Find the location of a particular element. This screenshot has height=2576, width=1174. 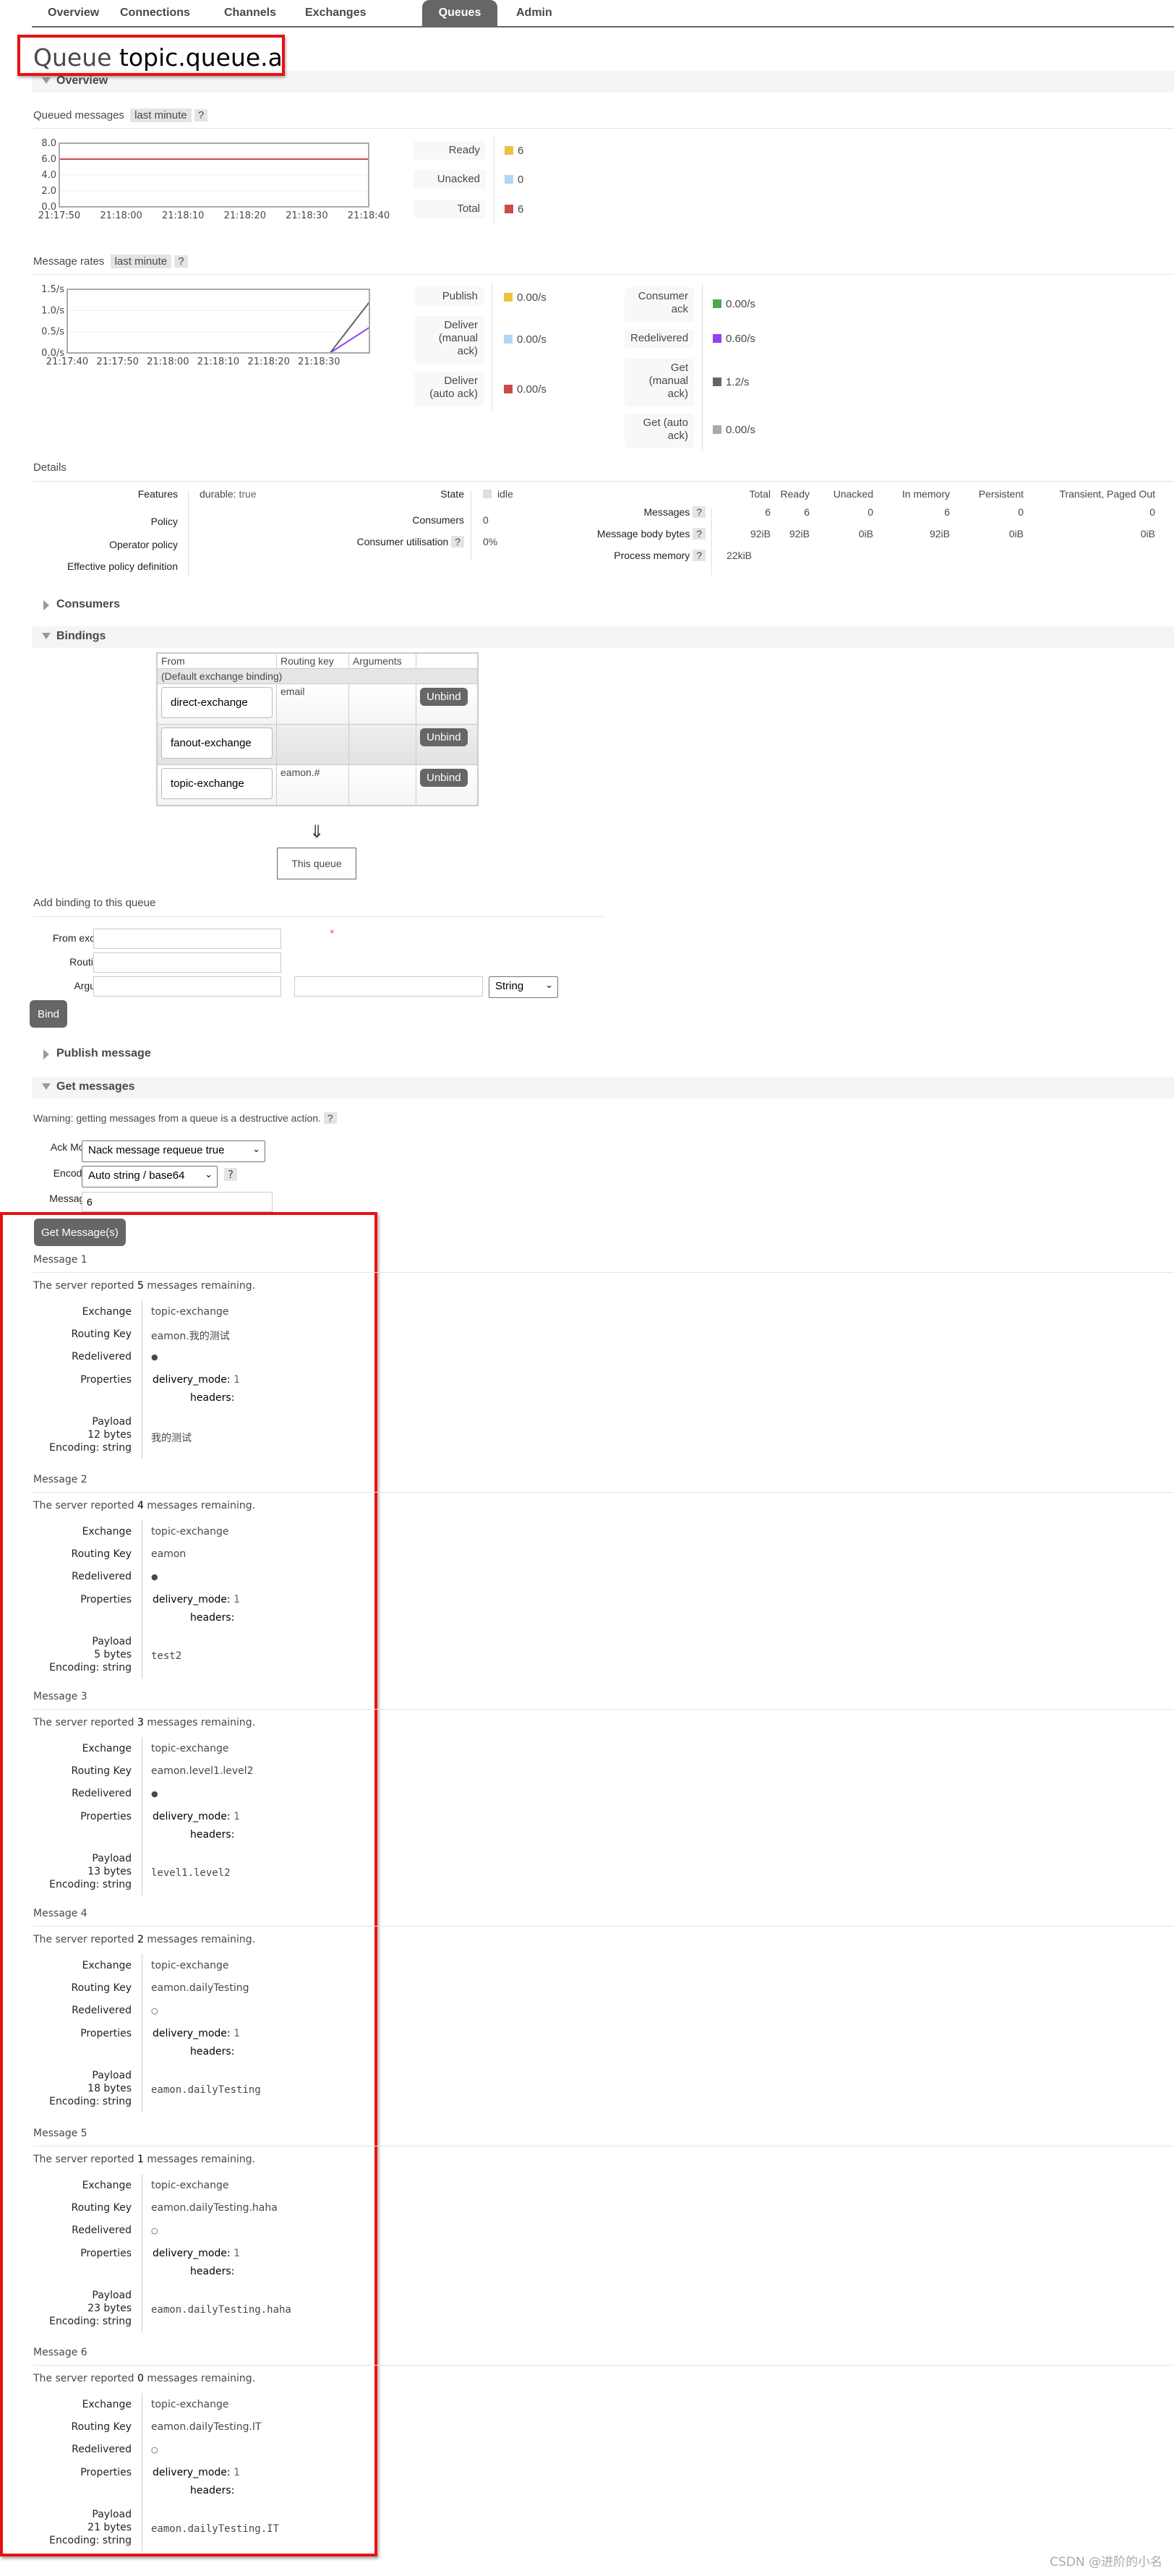

messages-count-input is located at coordinates (177, 1202).